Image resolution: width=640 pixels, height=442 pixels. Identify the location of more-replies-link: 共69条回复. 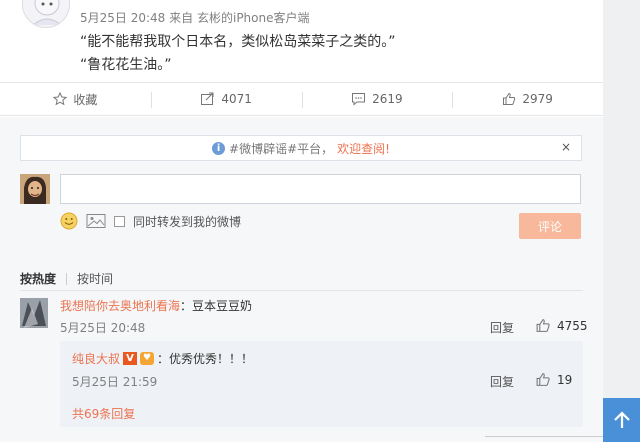
(103, 413).